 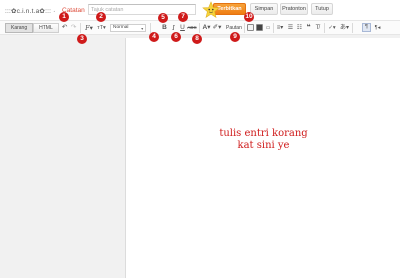 What do you see at coordinates (344, 28) in the screenshot?
I see `input-tools-icon: あ▾` at bounding box center [344, 28].